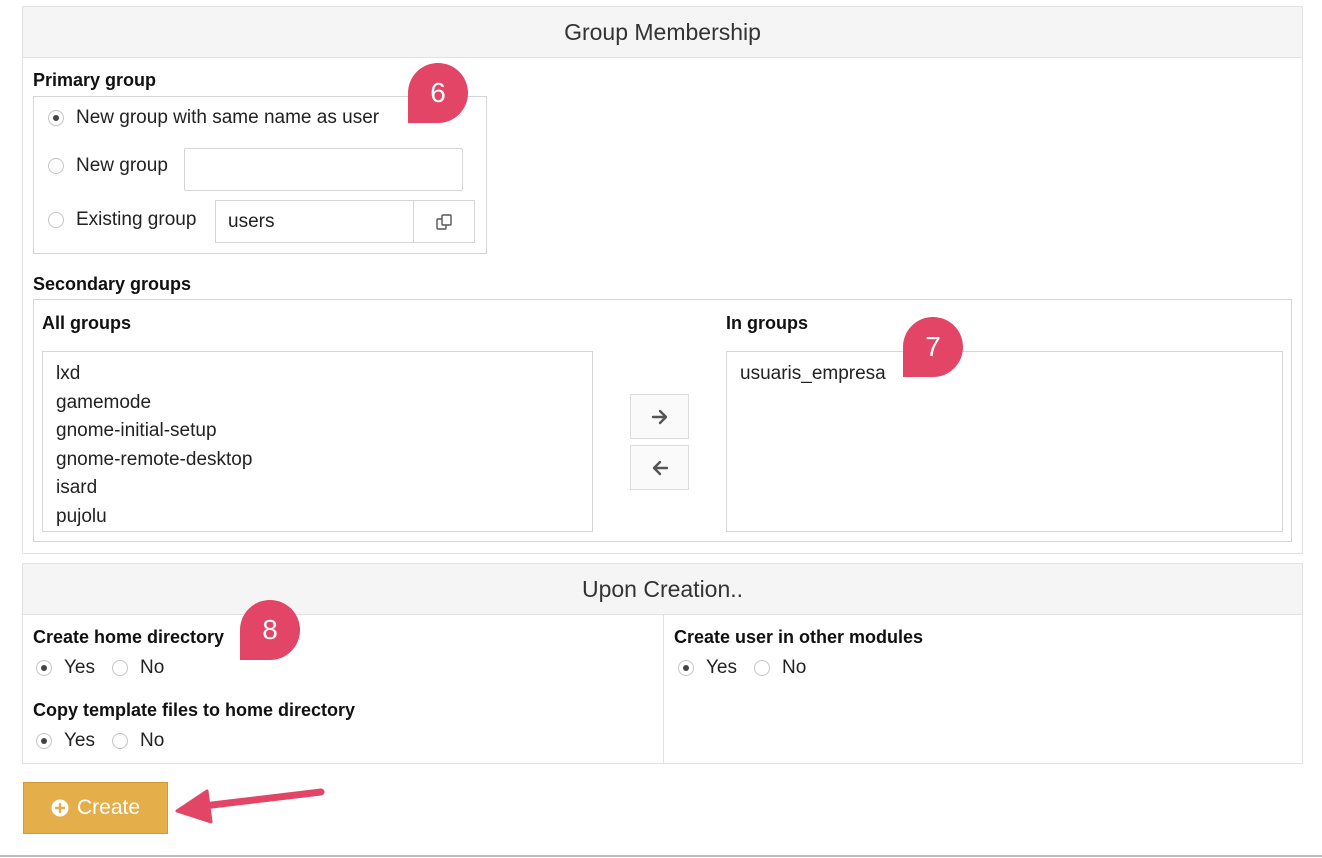 The height and width of the screenshot is (858, 1322). What do you see at coordinates (314, 221) in the screenshot?
I see `existing-group-input: users` at bounding box center [314, 221].